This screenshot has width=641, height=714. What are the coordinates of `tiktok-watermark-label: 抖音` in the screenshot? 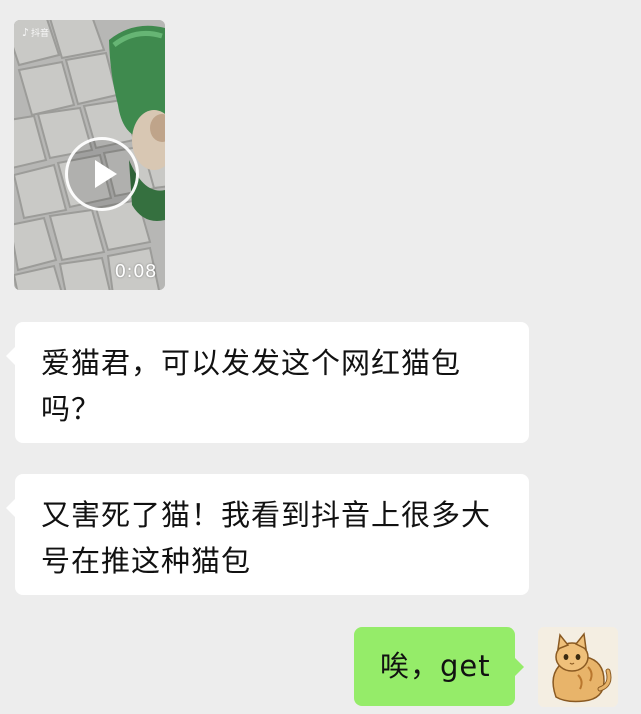 It's located at (40, 34).